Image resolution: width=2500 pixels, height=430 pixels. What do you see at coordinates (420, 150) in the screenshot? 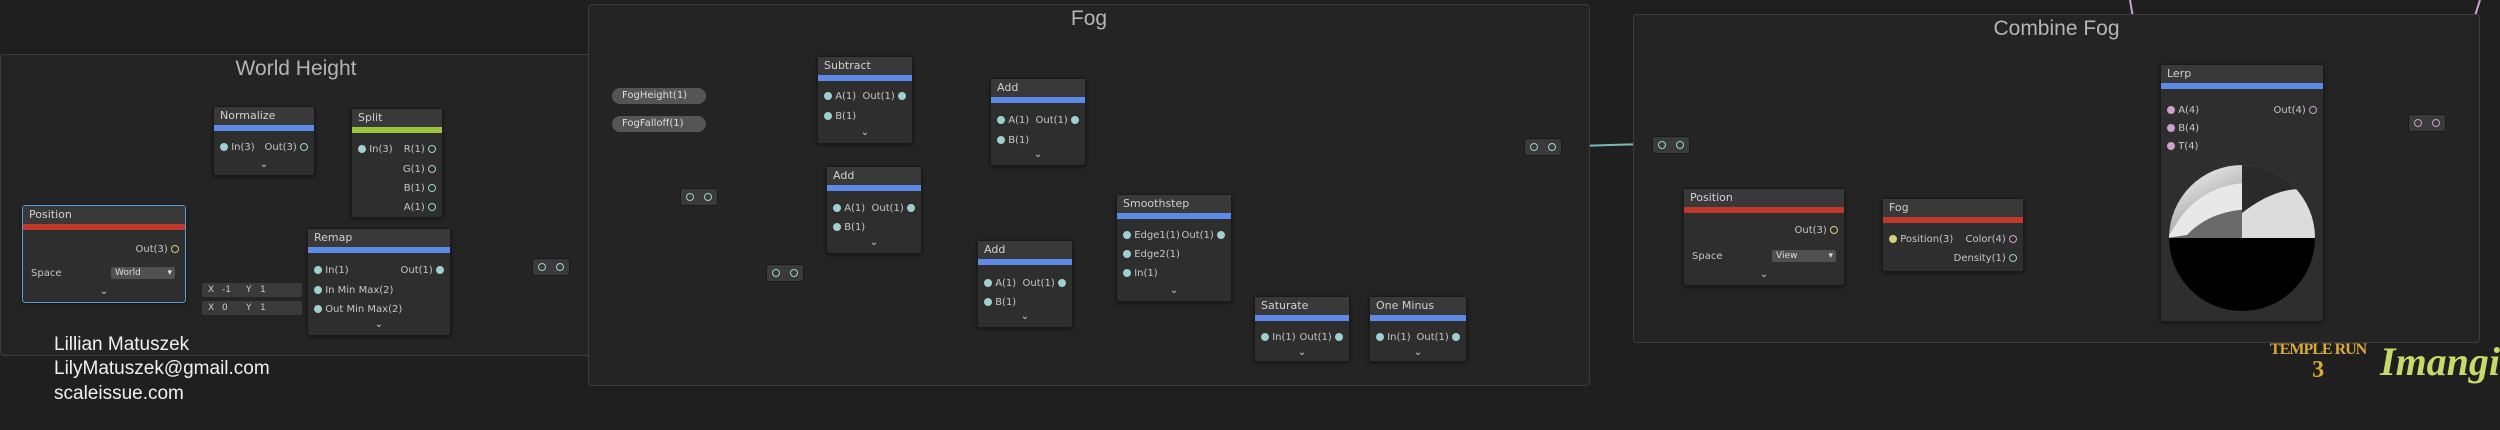
I see `port-r: R(1)` at bounding box center [420, 150].